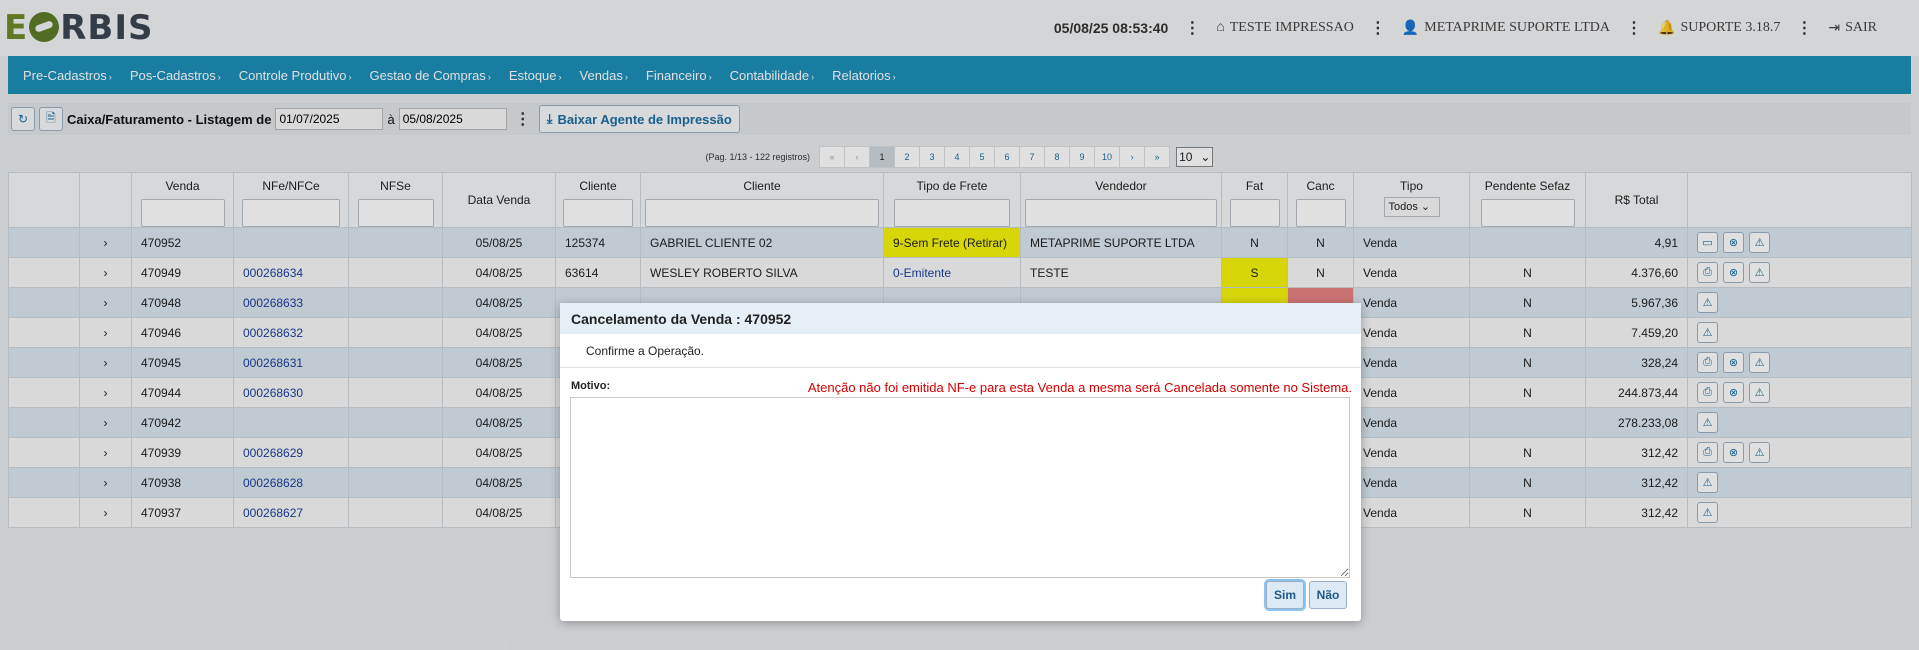 Image resolution: width=1919 pixels, height=650 pixels. I want to click on dialog-confirm-text: Confirme a Operação., so click(960, 351).